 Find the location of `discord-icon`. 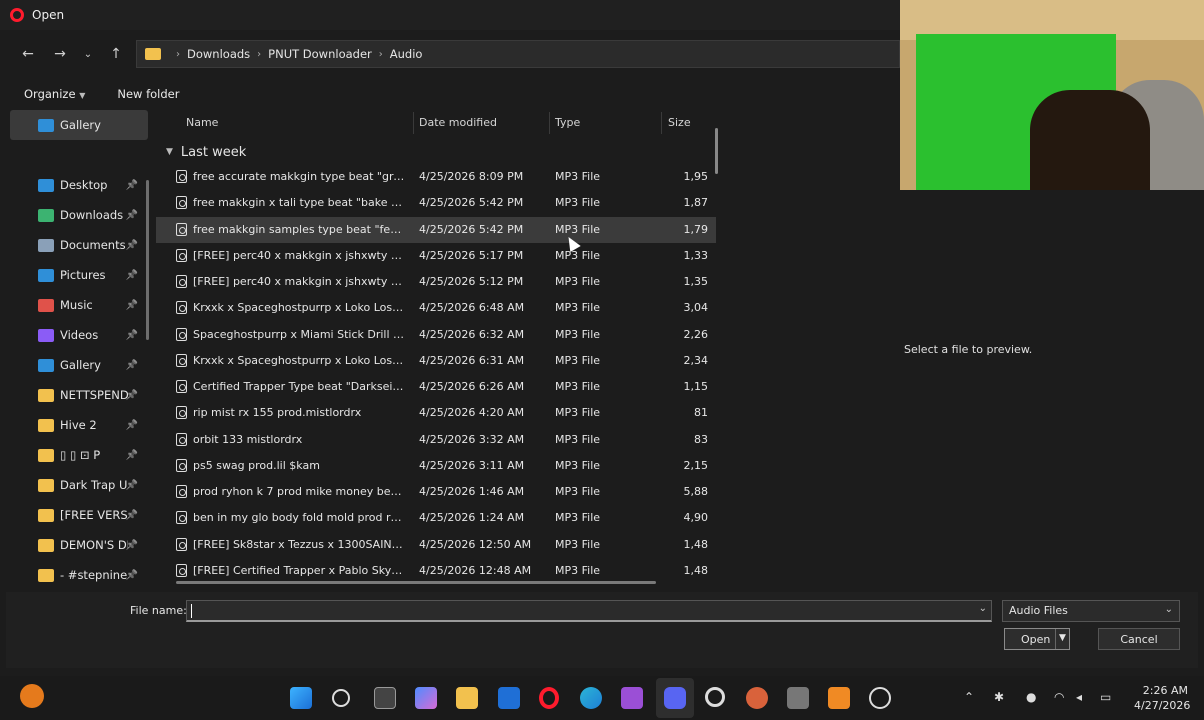

discord-icon is located at coordinates (675, 698).